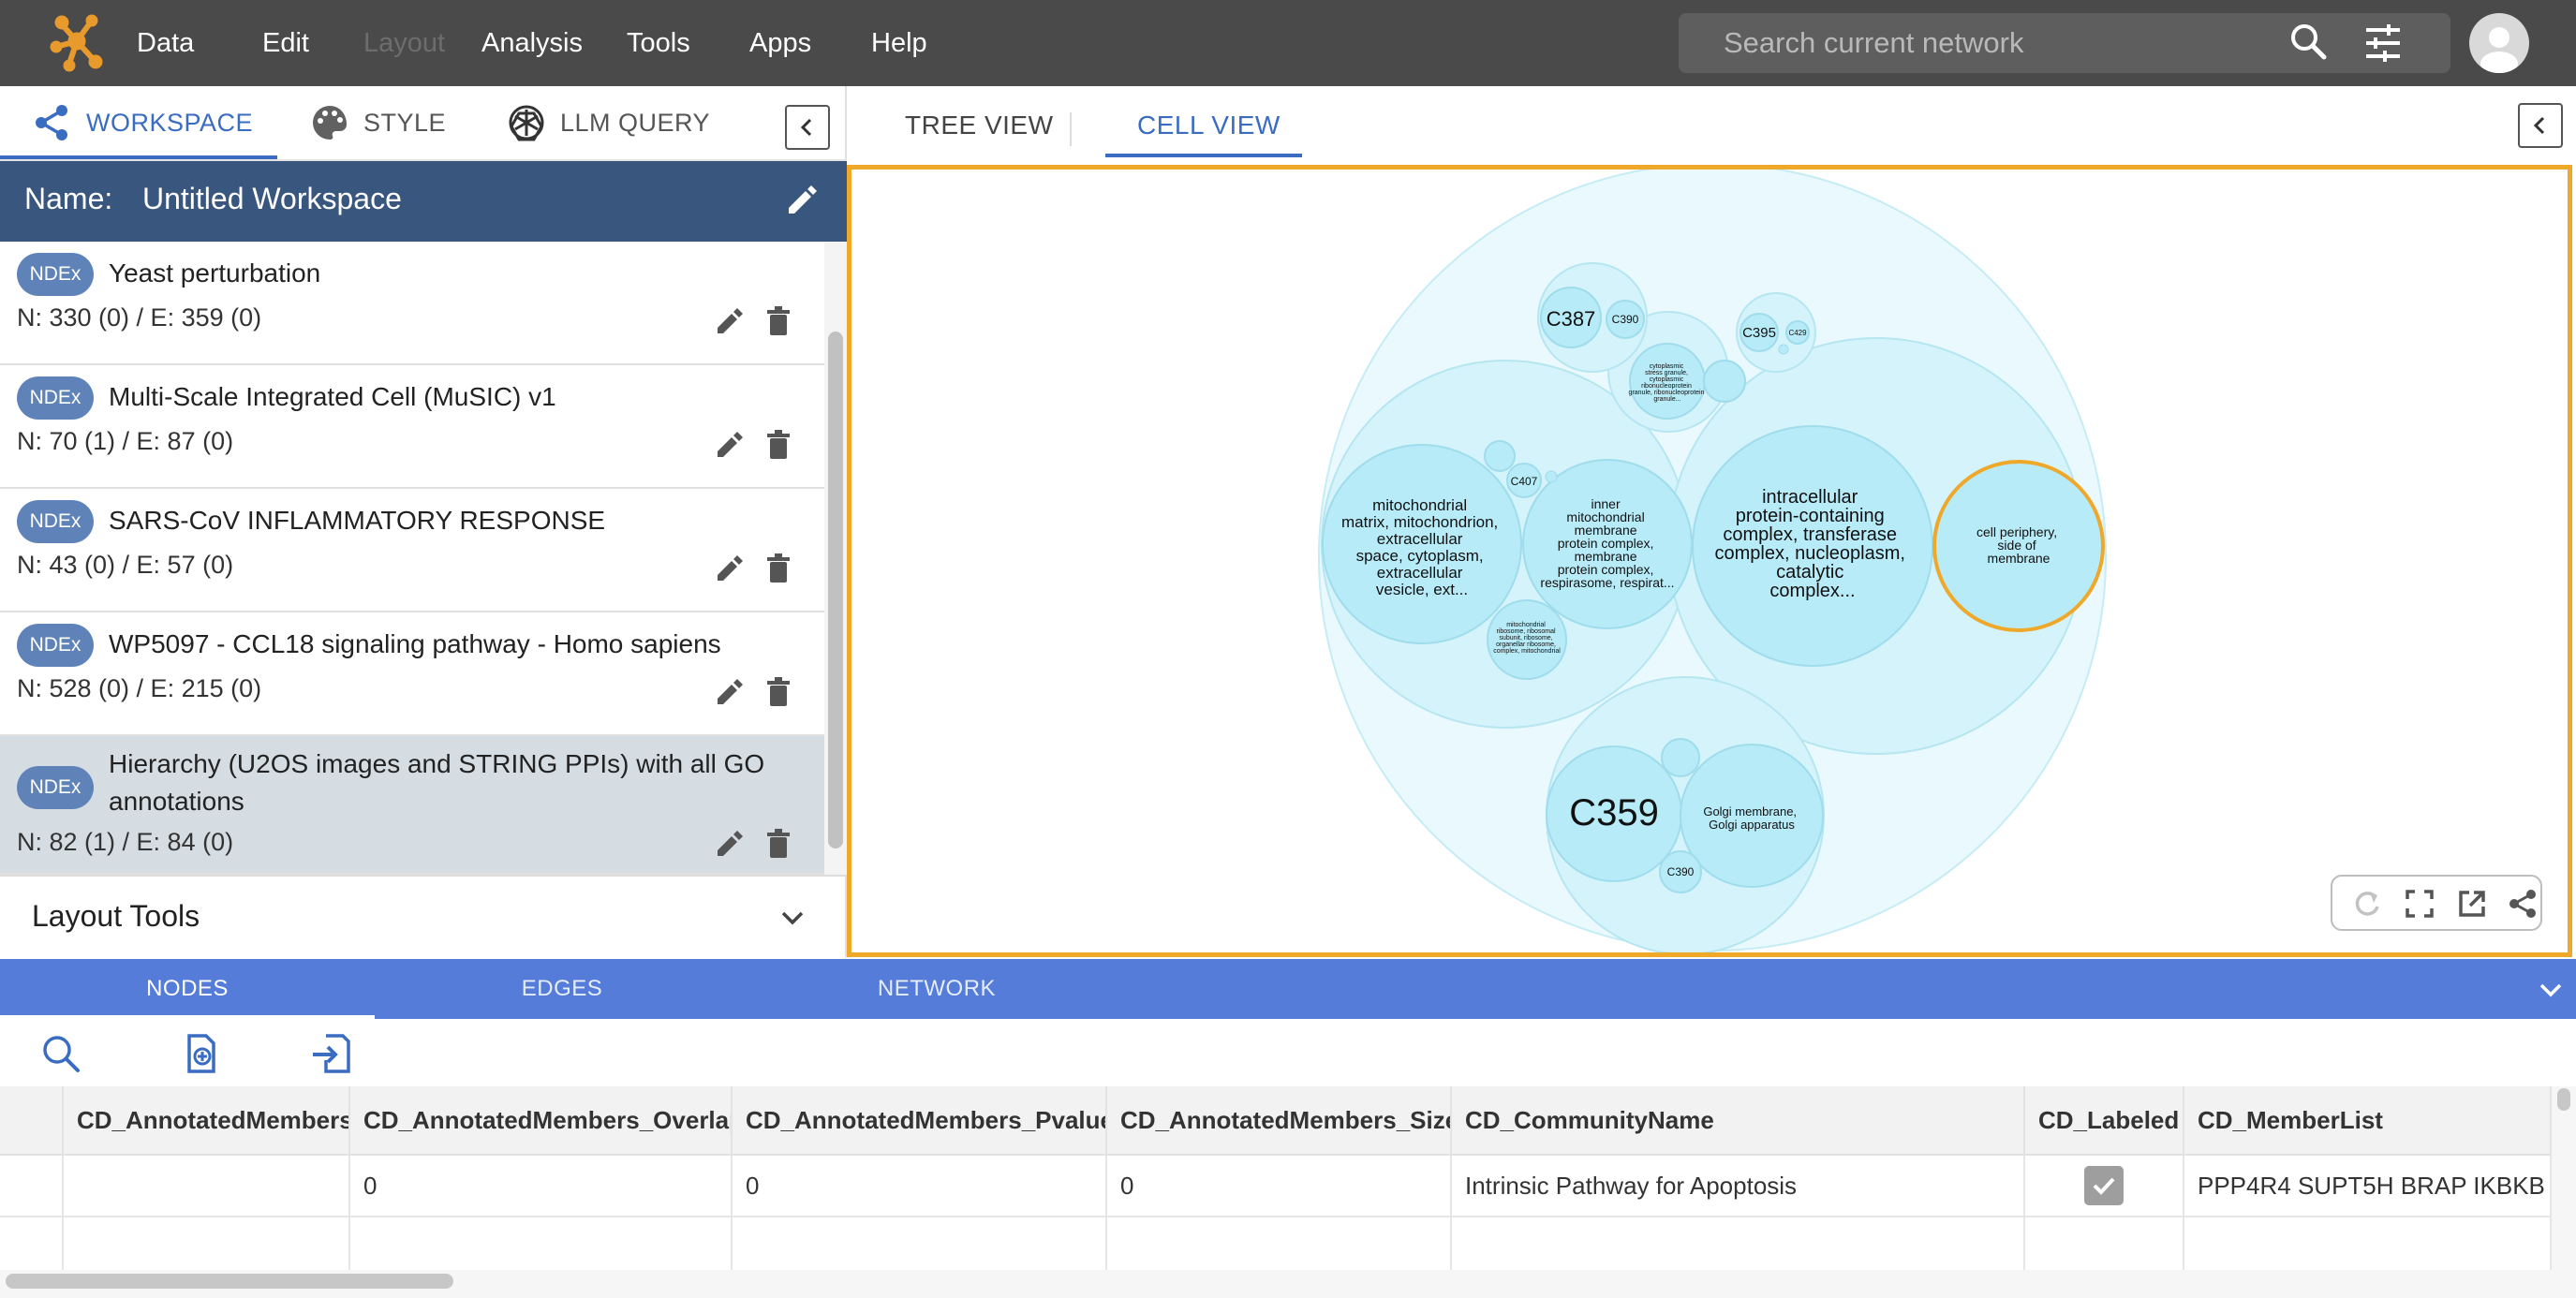  Describe the element at coordinates (285, 43) in the screenshot. I see `menu-edit: Edit` at that location.